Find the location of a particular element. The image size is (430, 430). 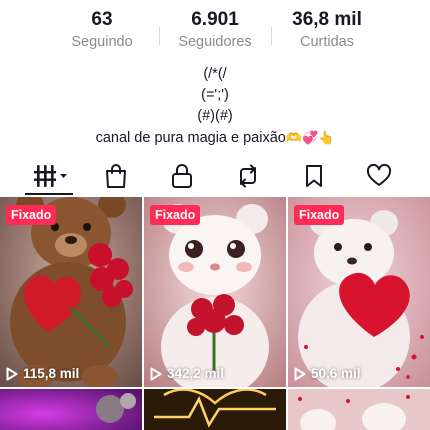

following-stat: 63 Seguindo is located at coordinates (102, 29).